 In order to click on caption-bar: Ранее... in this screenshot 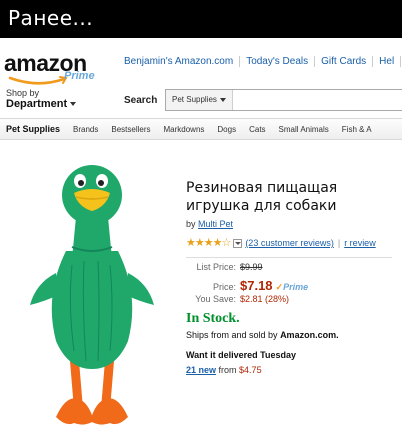, I will do `click(201, 19)`.